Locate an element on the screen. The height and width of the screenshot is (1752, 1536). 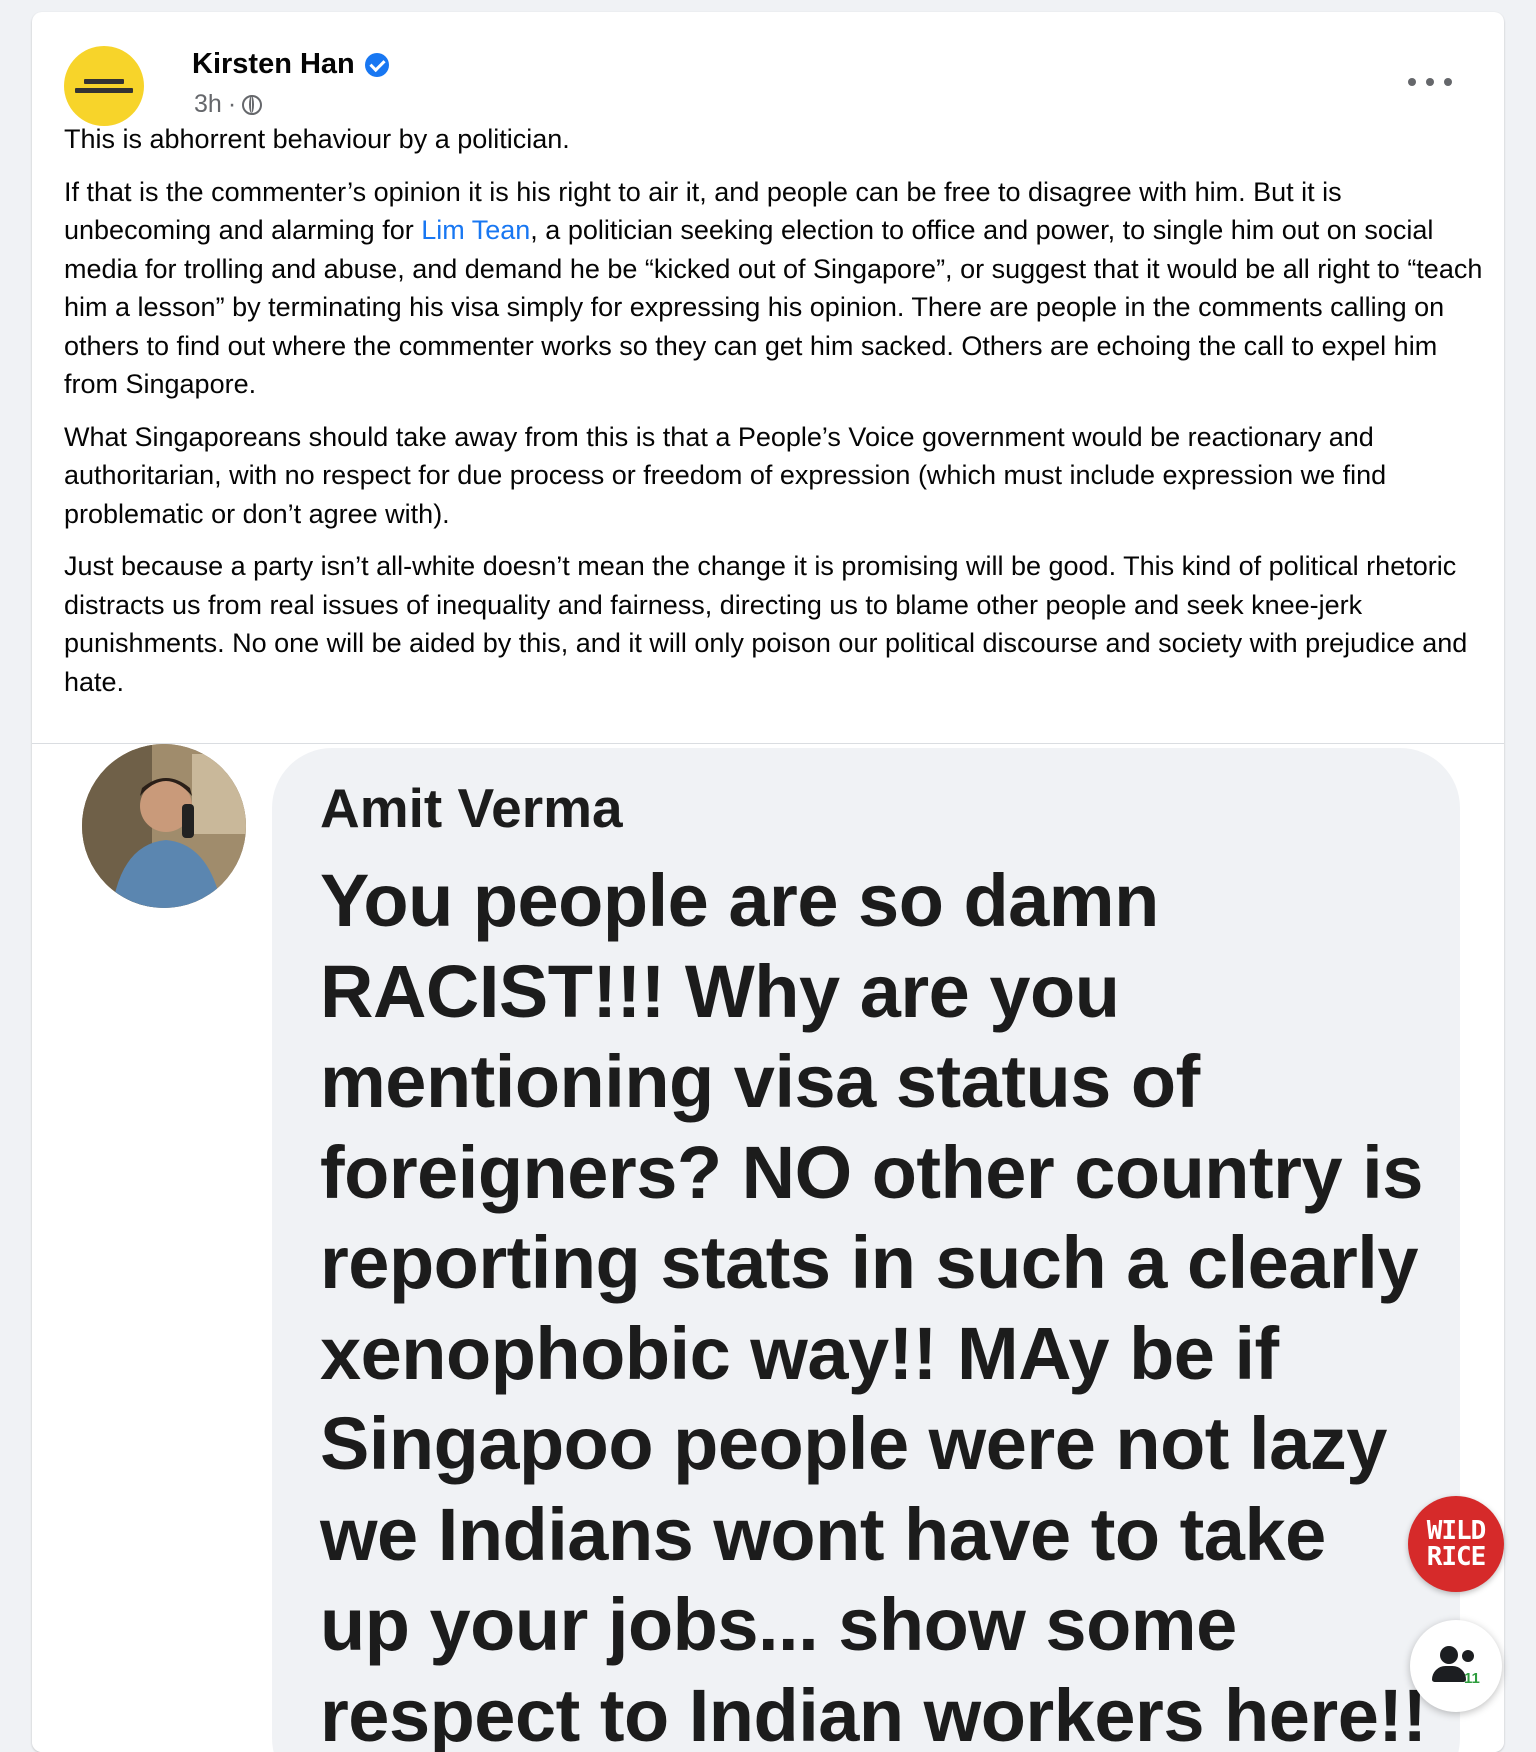
post-header: Kirsten Han 3h · is located at coordinates (768, 81).